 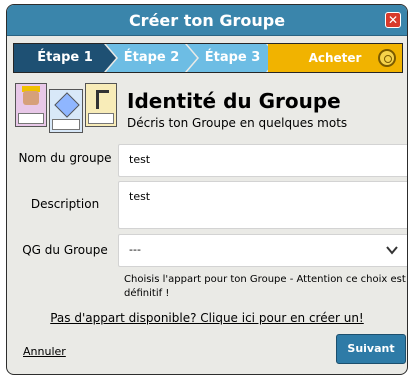 I want to click on dialog-title: Créer ton Groupe, so click(x=207, y=20).